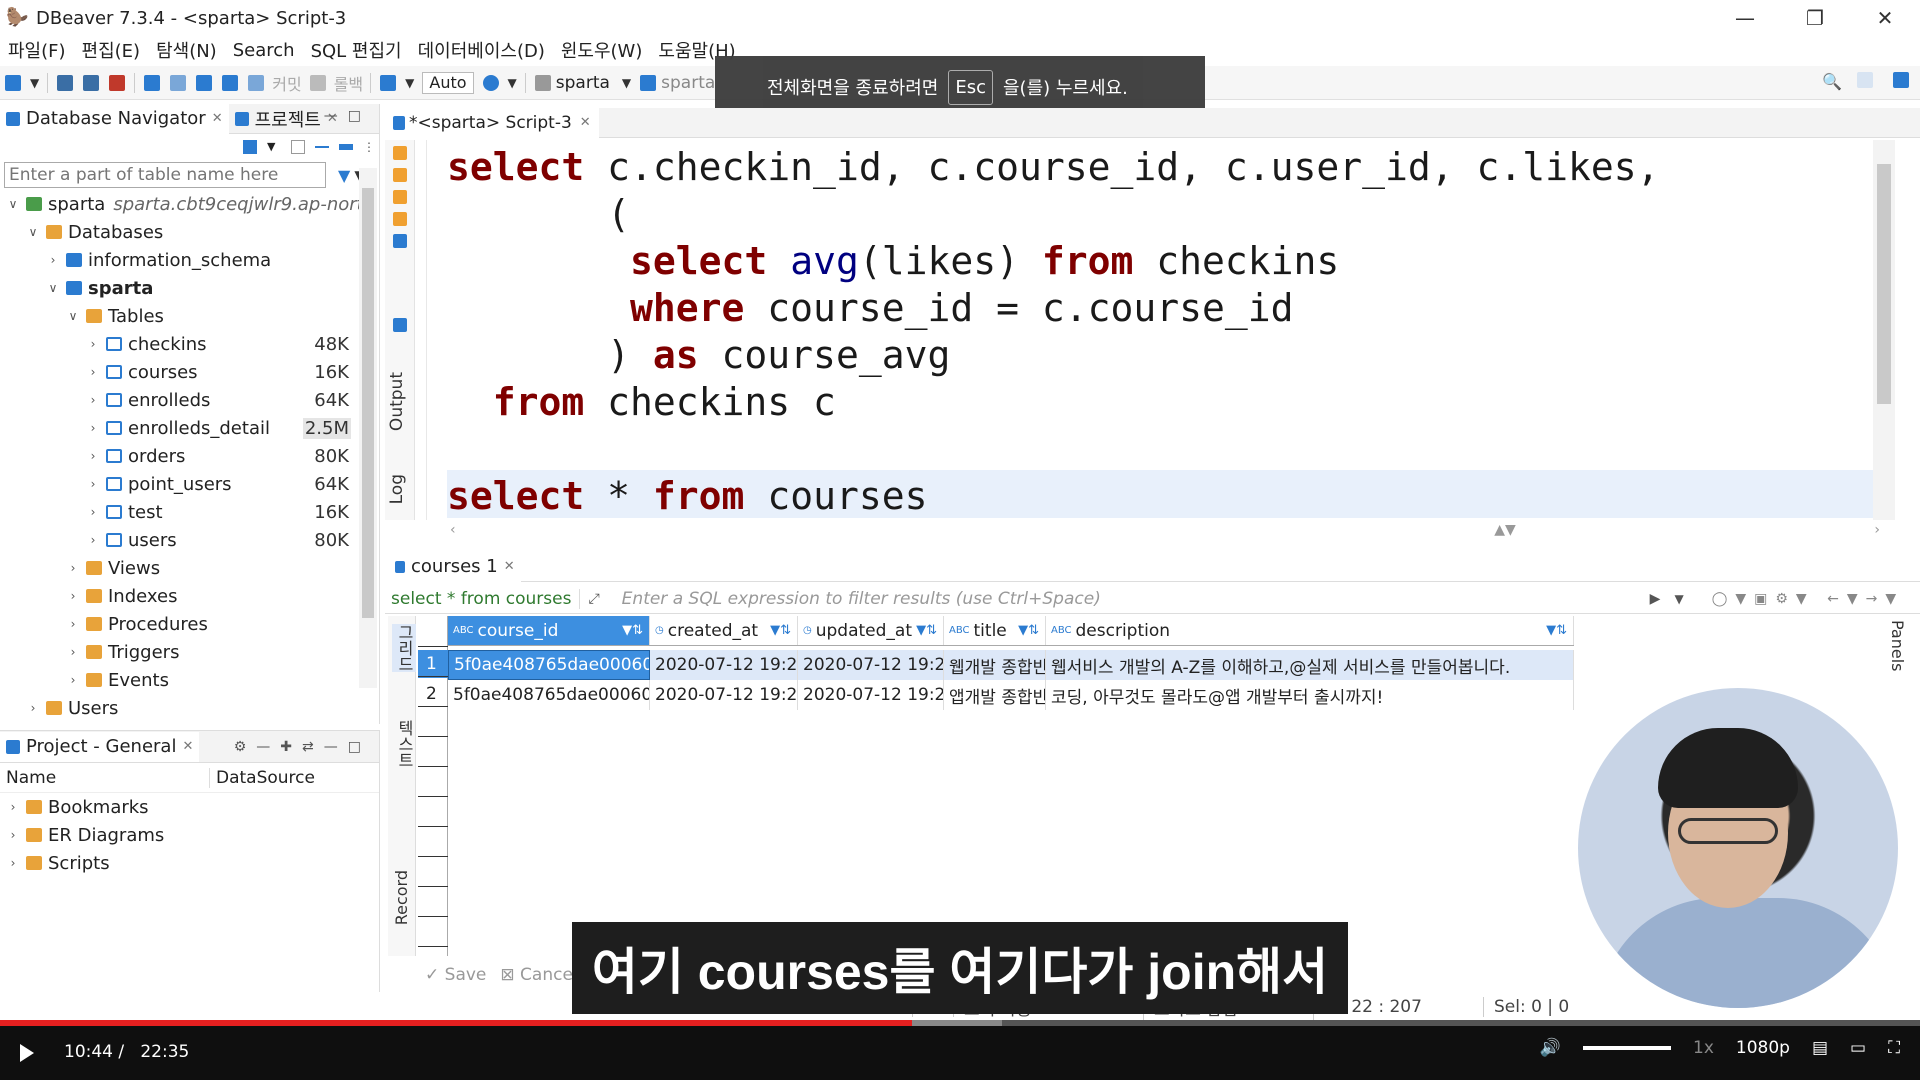  What do you see at coordinates (871, 630) in the screenshot?
I see `column-header-updated-at: ◷ updated_at ▼⇅` at bounding box center [871, 630].